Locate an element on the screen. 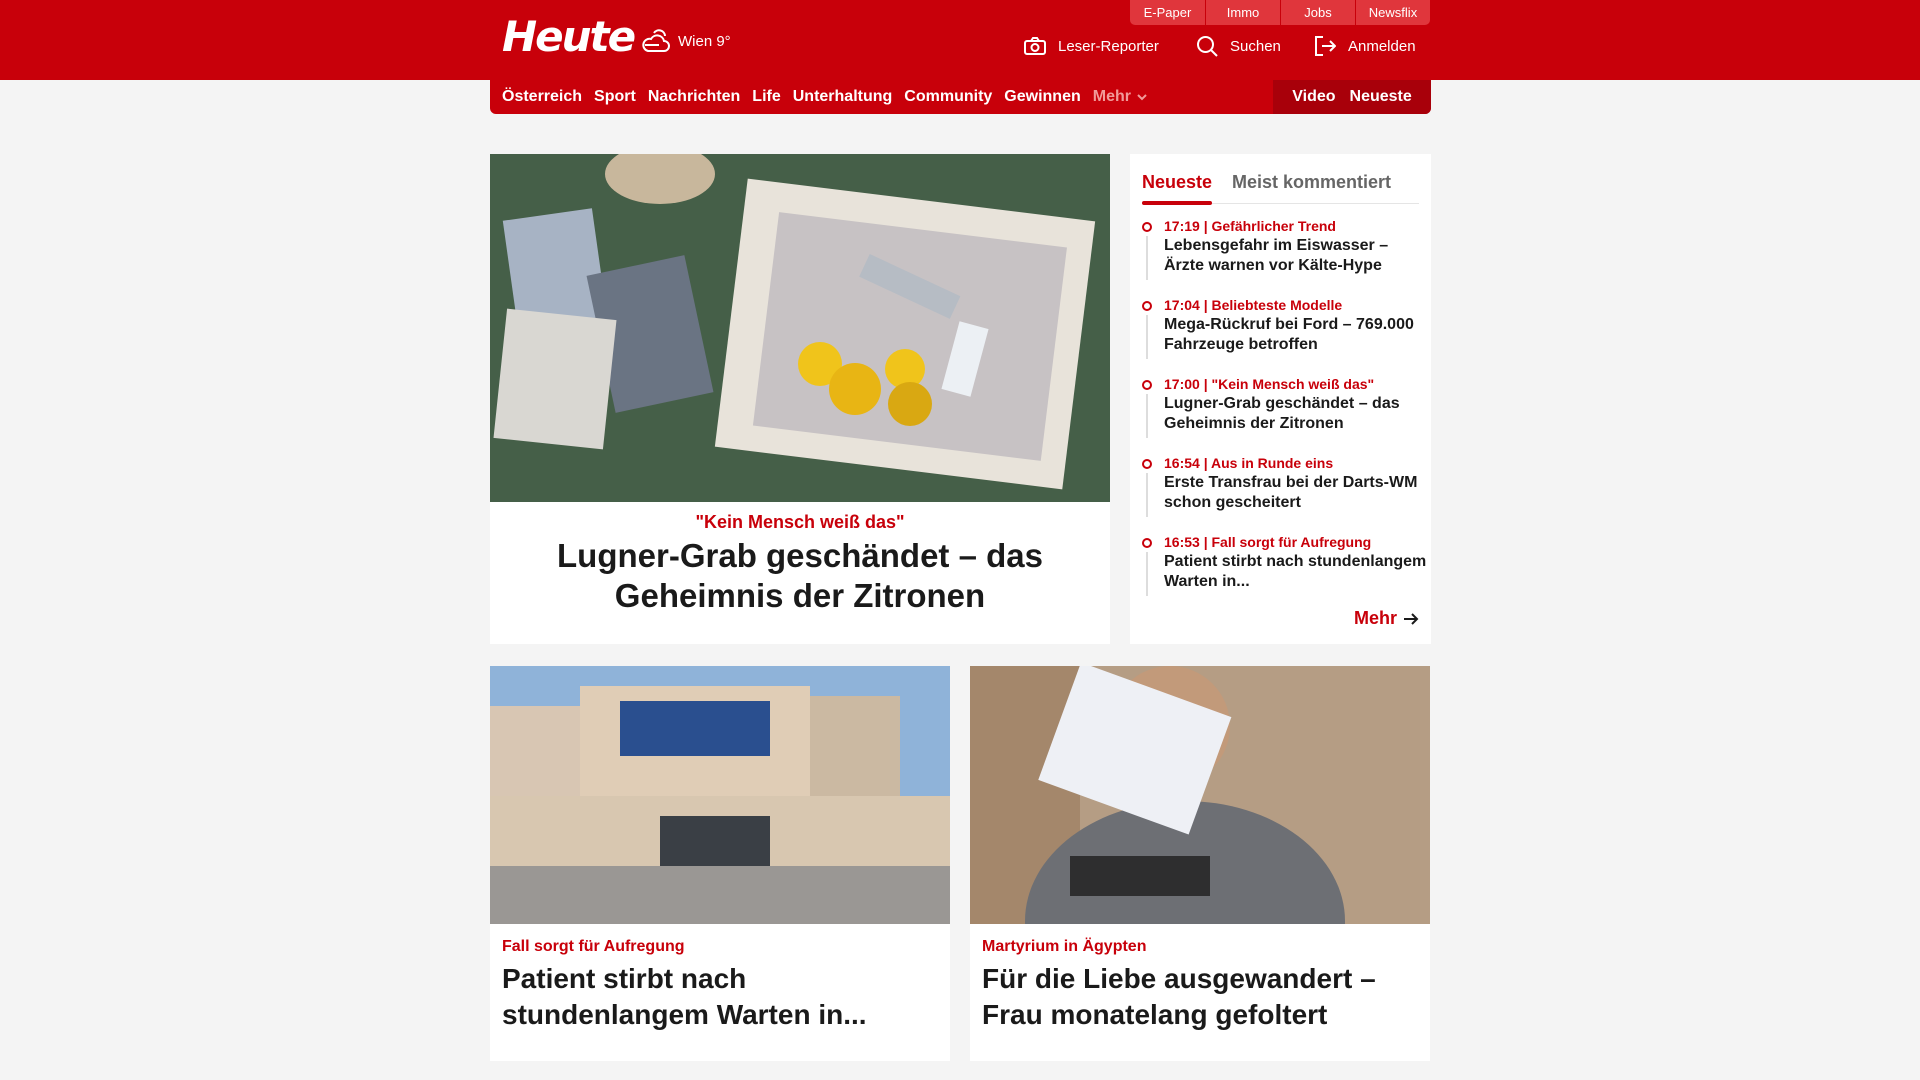 The width and height of the screenshot is (1920, 1080). tab-neueste: Neueste is located at coordinates (1177, 182).